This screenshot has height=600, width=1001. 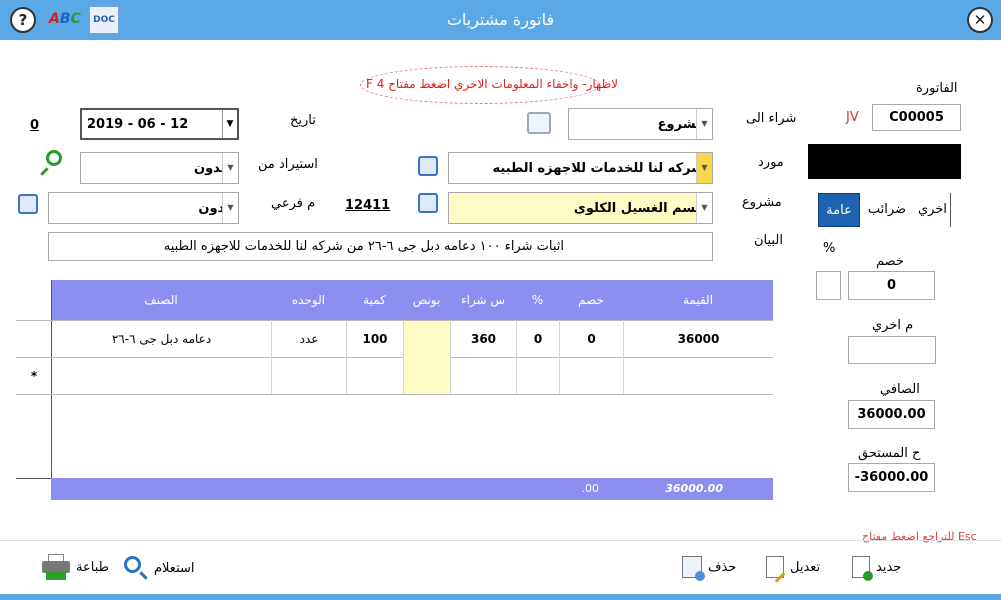 What do you see at coordinates (483, 339) in the screenshot?
I see `cell-price: 360` at bounding box center [483, 339].